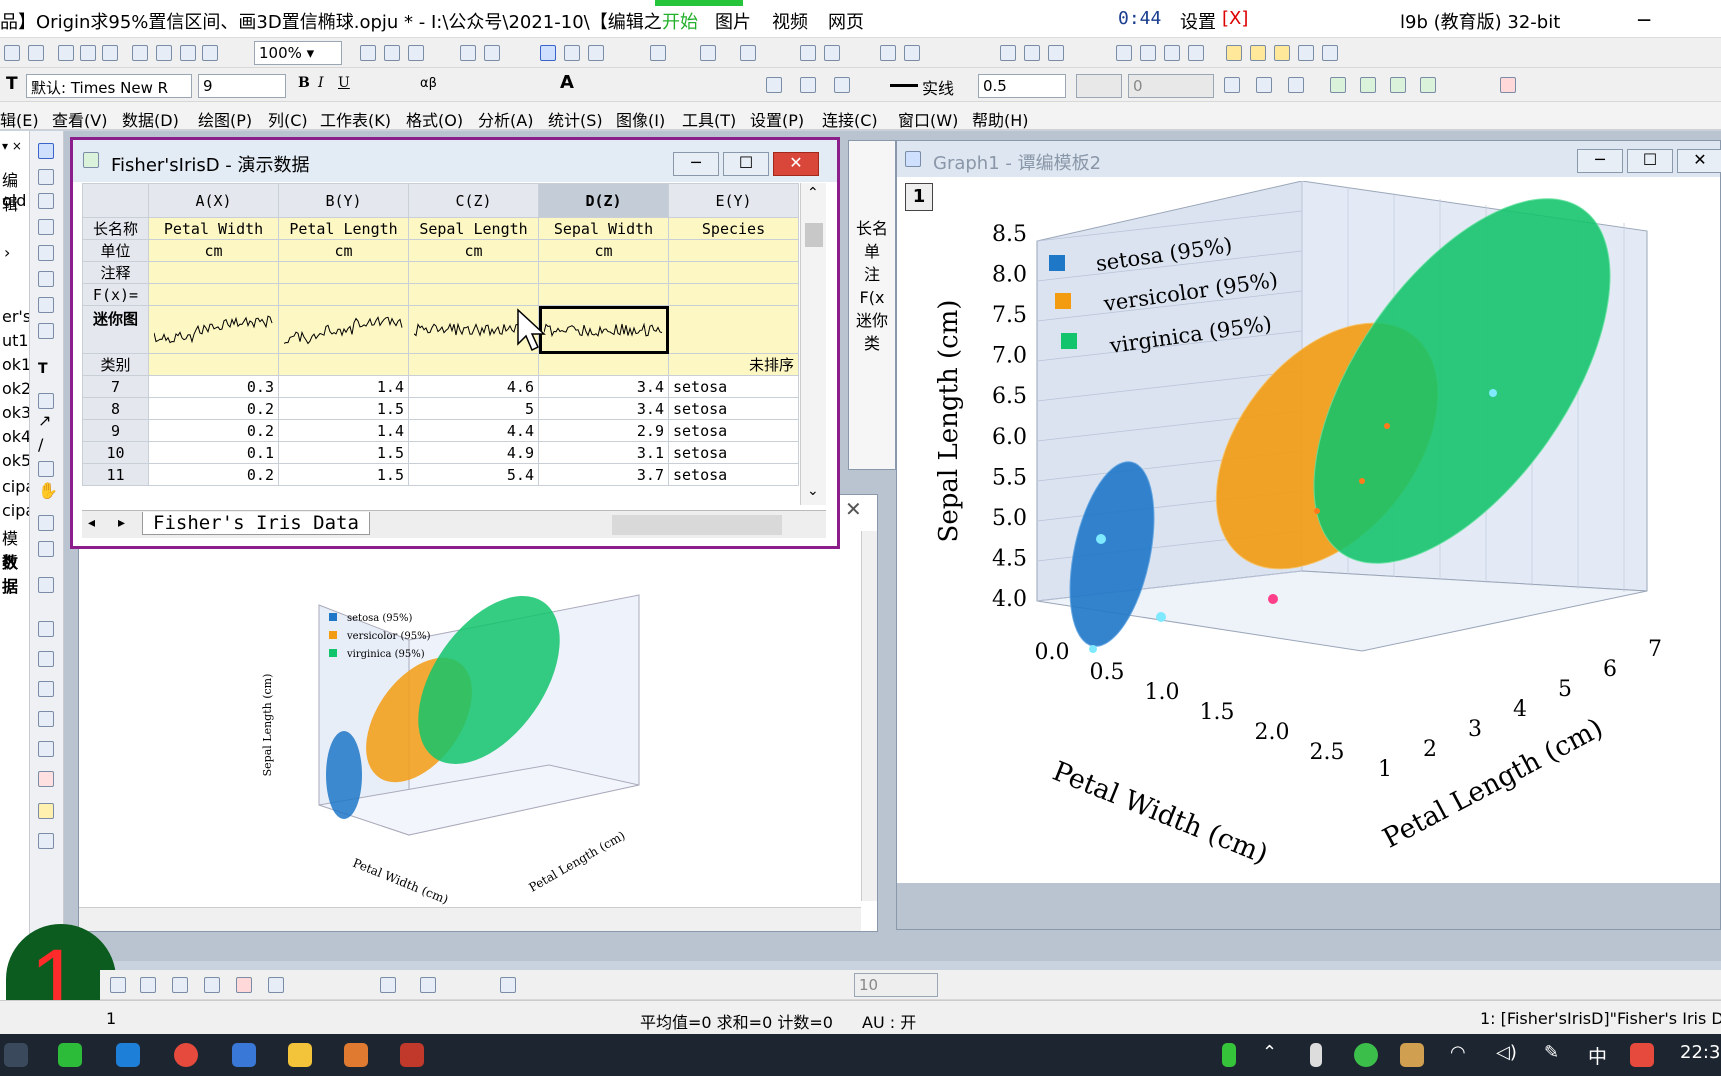  Describe the element at coordinates (603, 228) in the screenshot. I see `long-name-cell: Sepal Width` at that location.